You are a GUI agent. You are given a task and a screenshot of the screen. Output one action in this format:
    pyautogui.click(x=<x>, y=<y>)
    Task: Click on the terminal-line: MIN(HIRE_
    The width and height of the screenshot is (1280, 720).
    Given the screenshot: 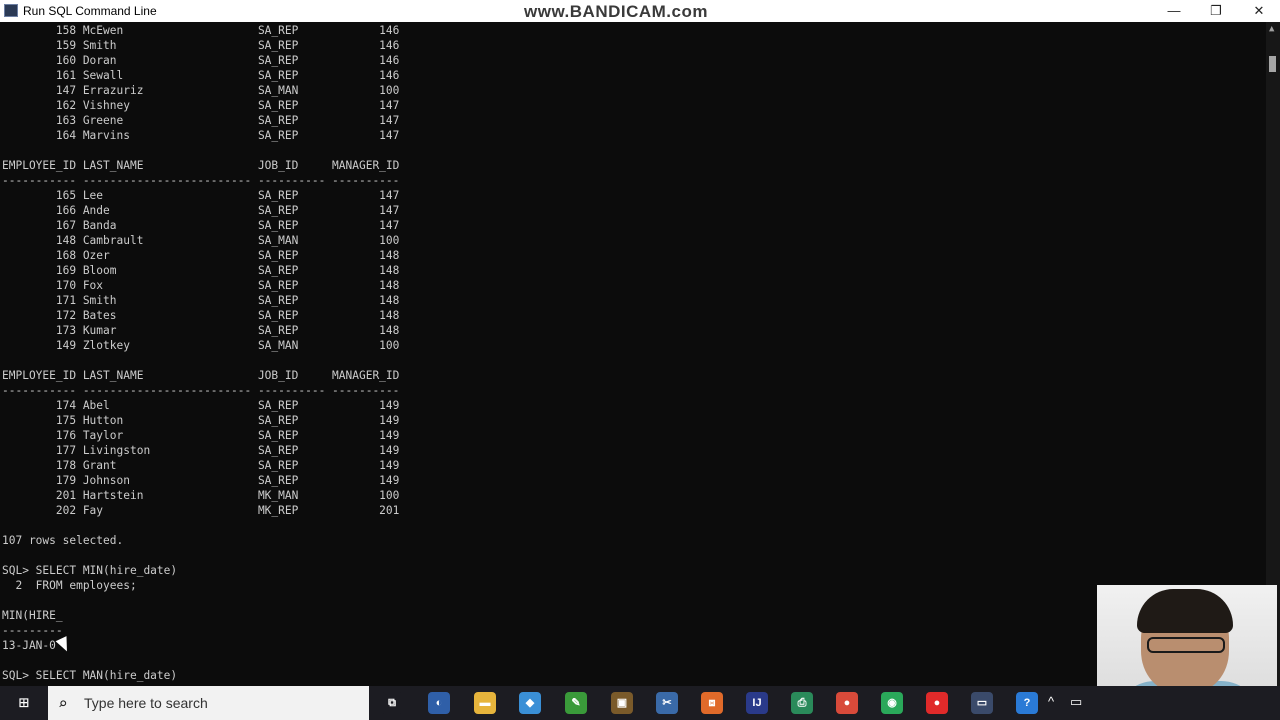 What is the action you would take?
    pyautogui.click(x=32, y=615)
    